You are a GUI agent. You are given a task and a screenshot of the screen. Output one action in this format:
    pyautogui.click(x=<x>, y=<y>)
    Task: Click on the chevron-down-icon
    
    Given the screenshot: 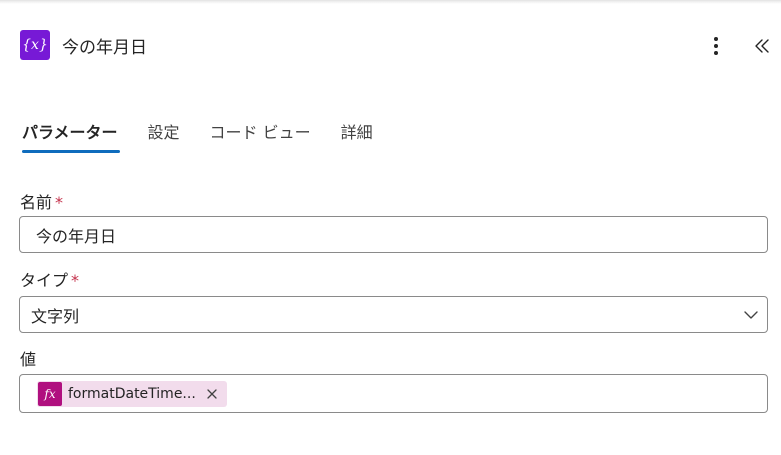 What is the action you would take?
    pyautogui.click(x=751, y=315)
    